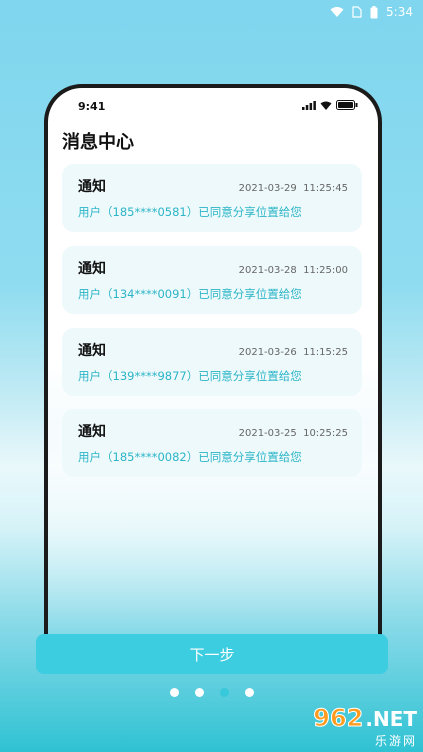  What do you see at coordinates (218, 106) in the screenshot?
I see `phone-status-bar: 9:41` at bounding box center [218, 106].